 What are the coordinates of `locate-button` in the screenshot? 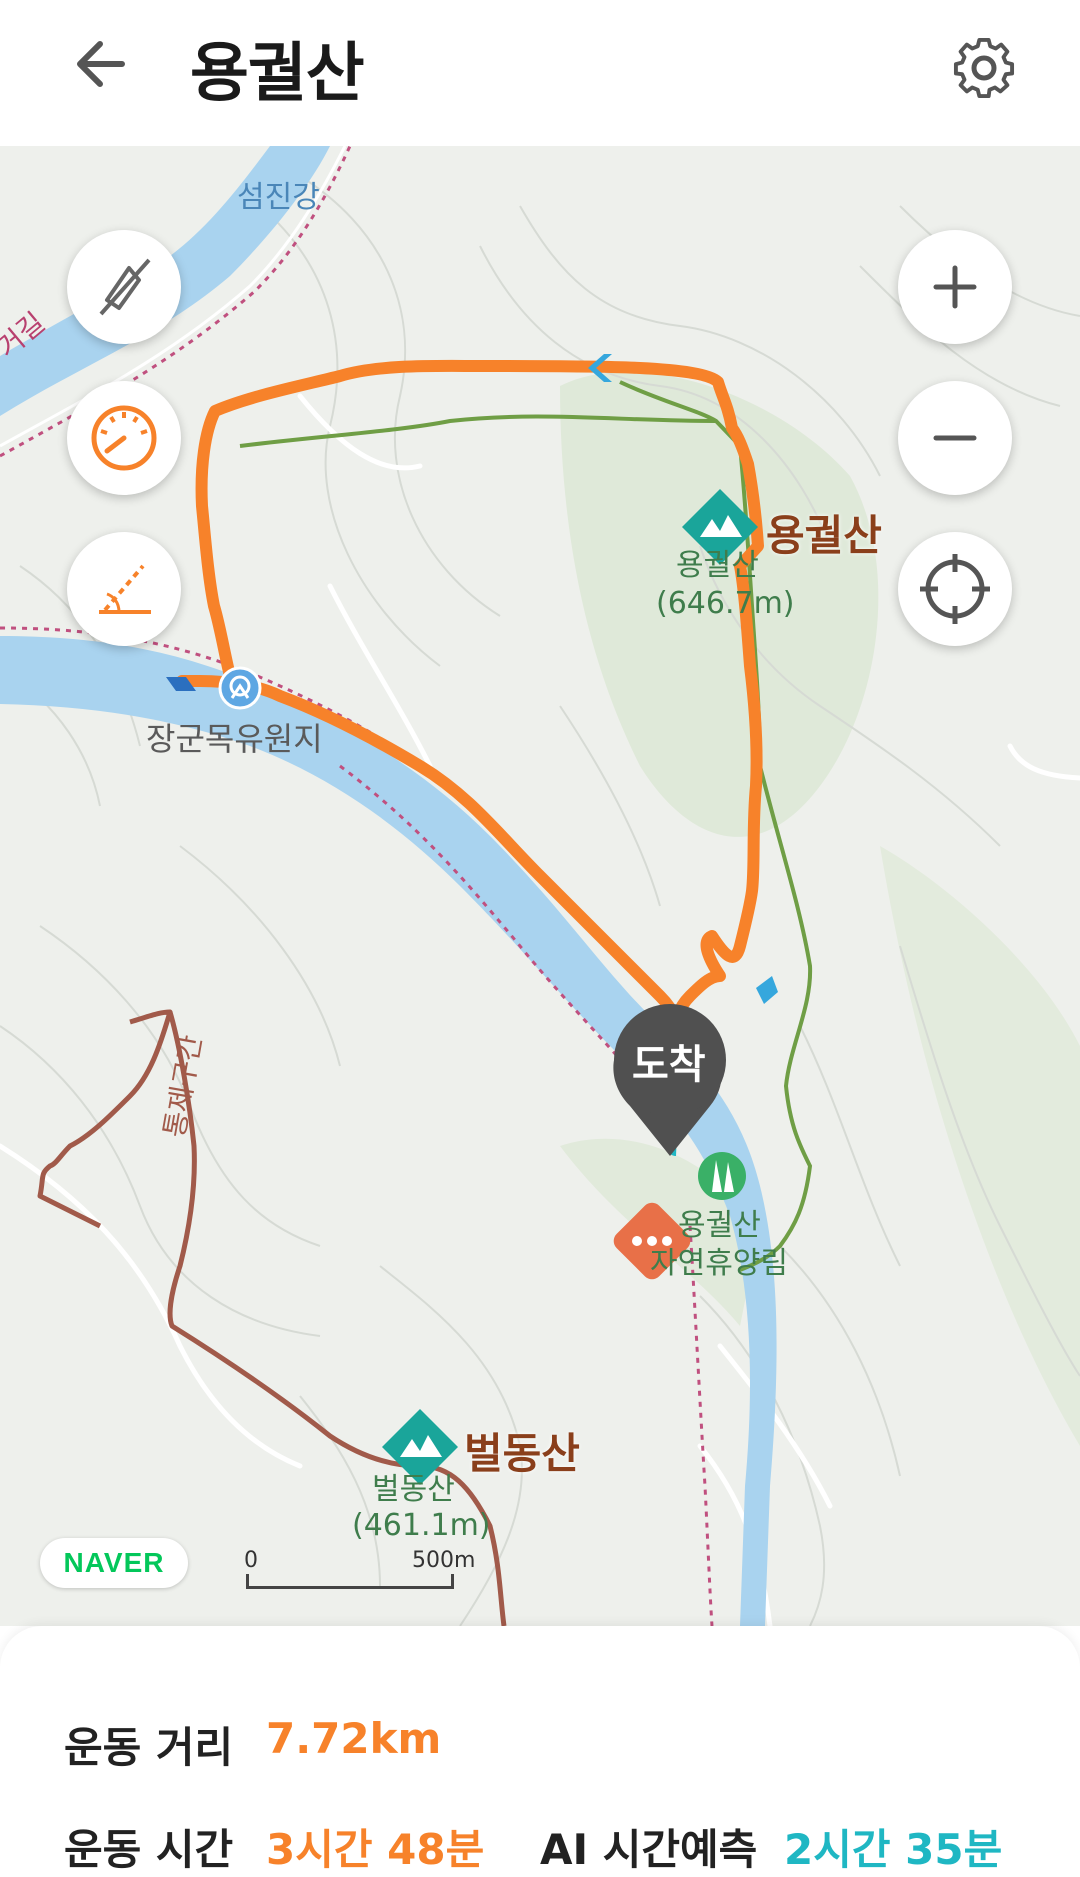 It's located at (955, 589).